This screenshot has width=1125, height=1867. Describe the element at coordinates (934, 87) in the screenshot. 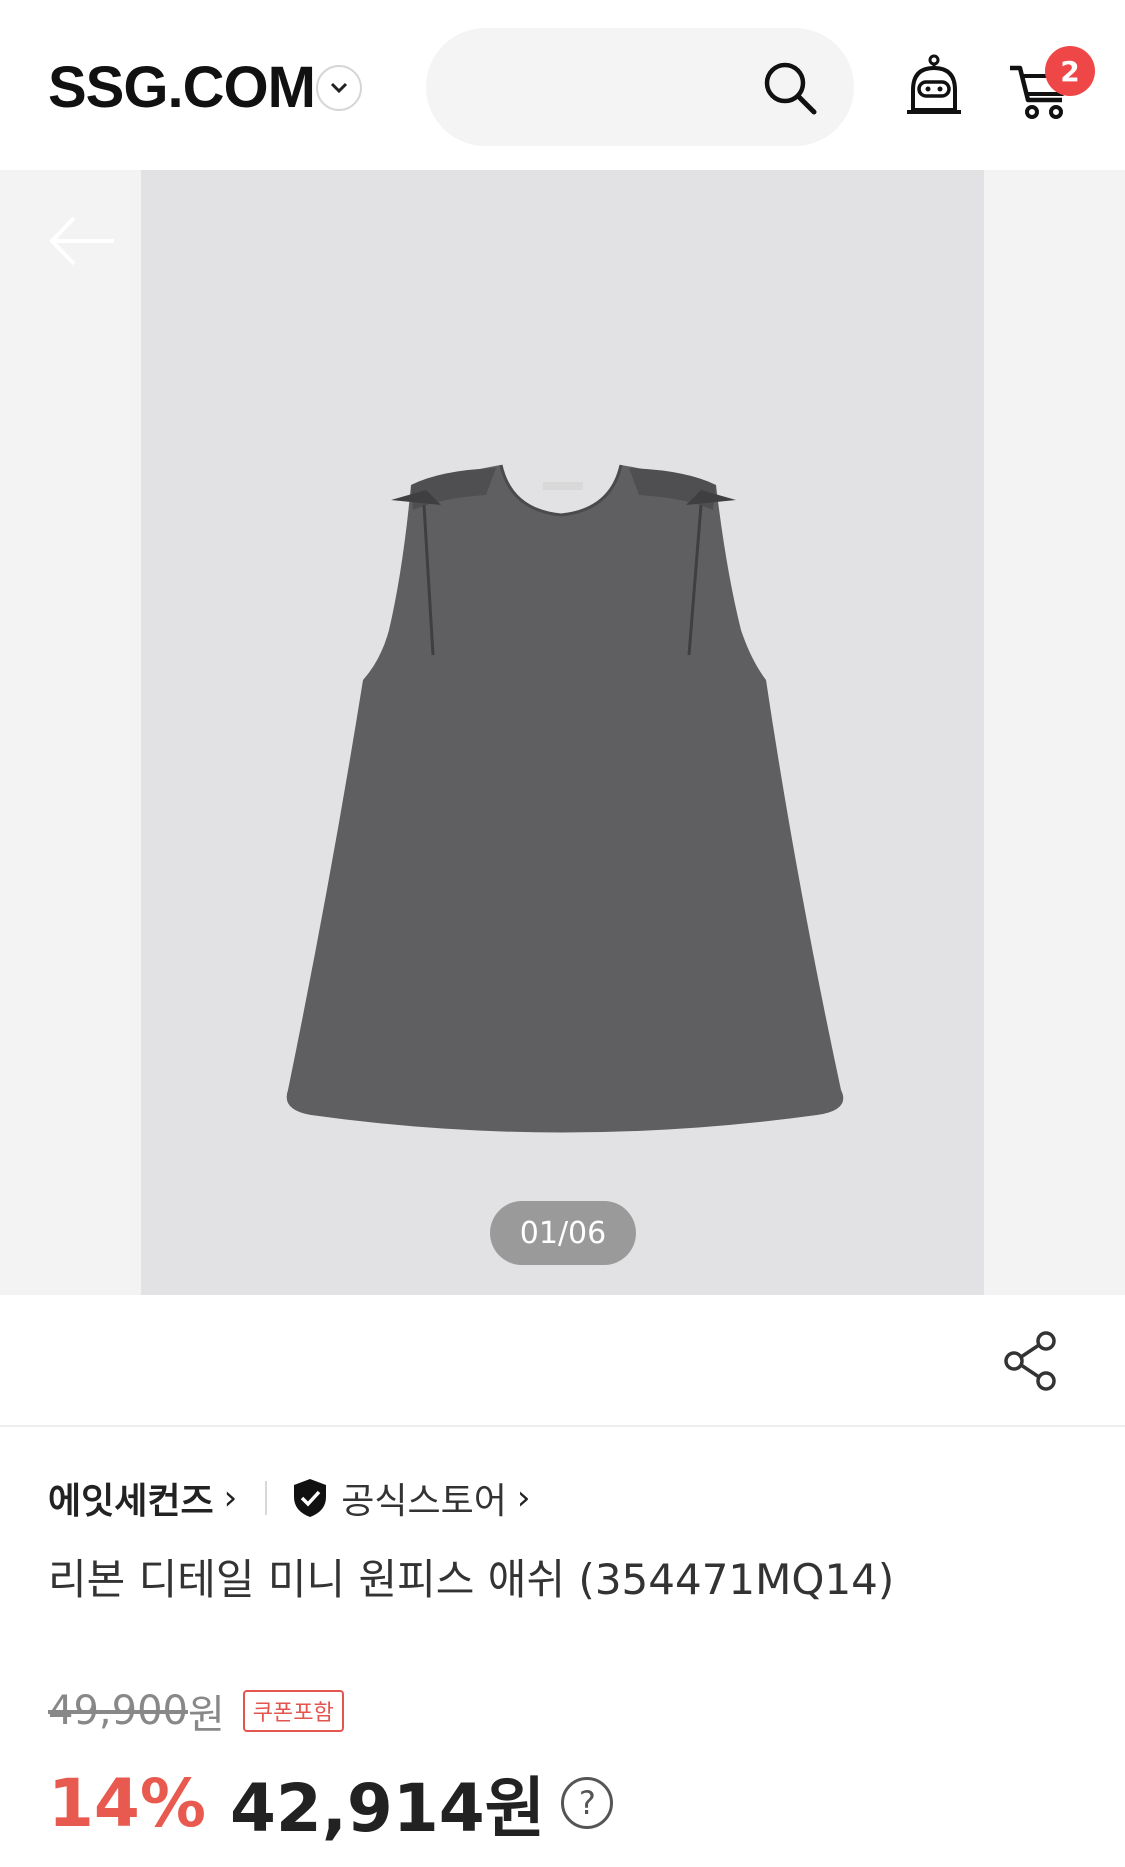

I see `bot-icon` at that location.